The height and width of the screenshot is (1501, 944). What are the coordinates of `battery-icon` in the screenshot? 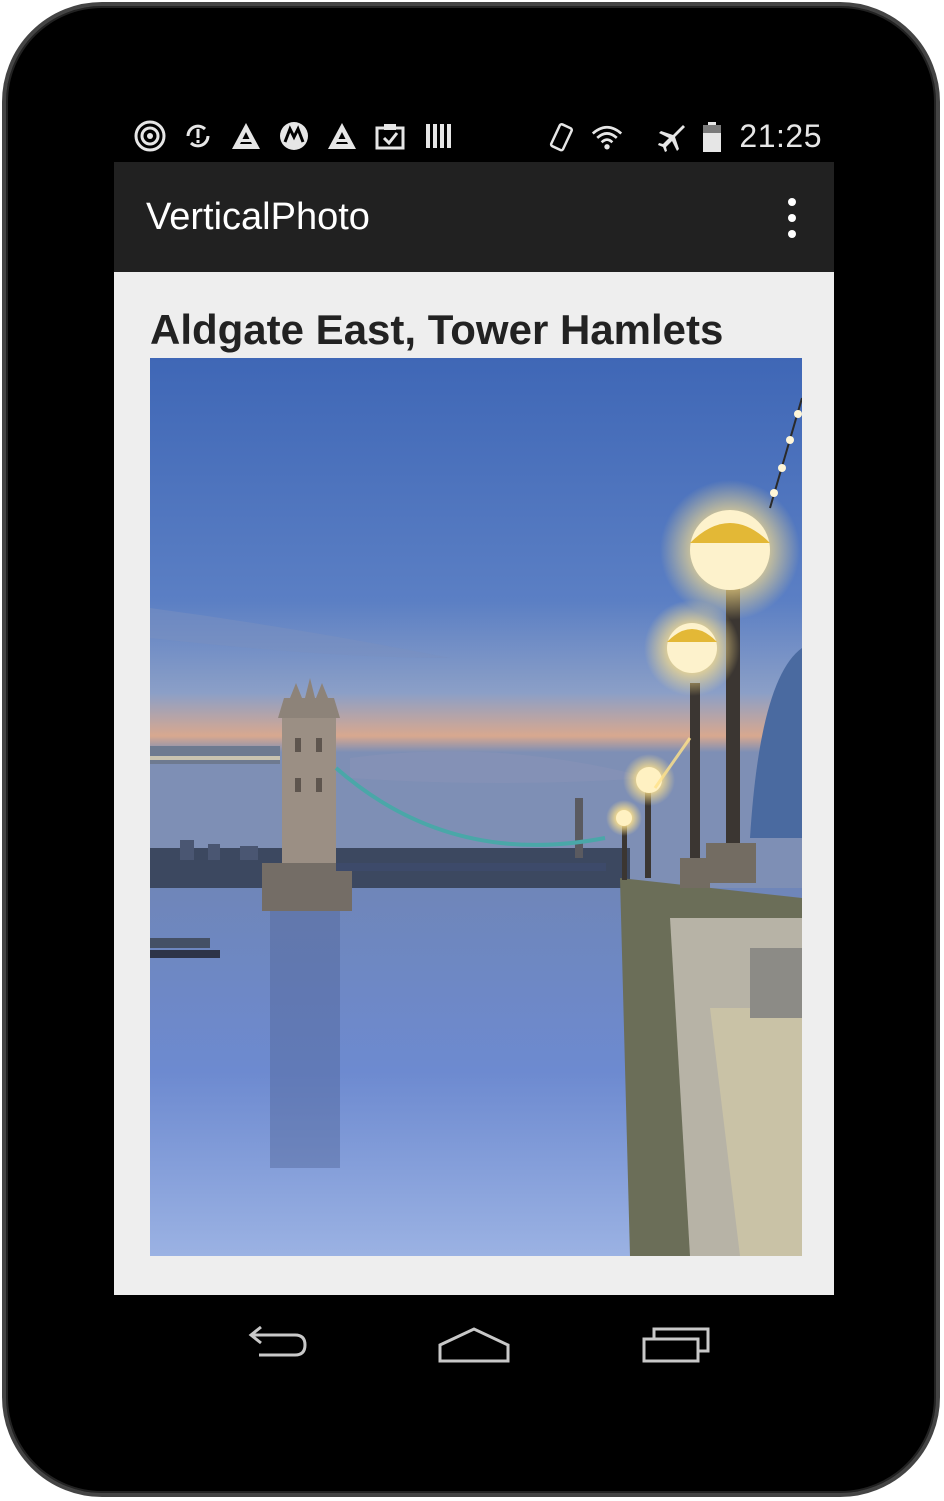 It's located at (712, 137).